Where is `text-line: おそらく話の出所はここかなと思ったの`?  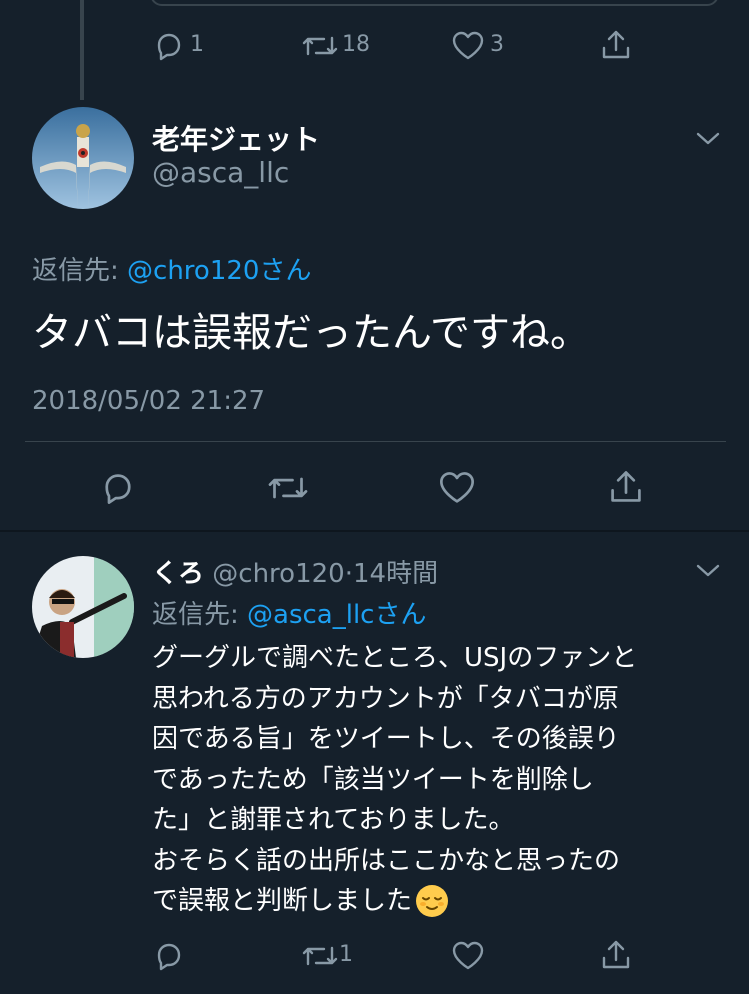
text-line: おそらく話の出所はここかなと思ったの is located at coordinates (386, 860).